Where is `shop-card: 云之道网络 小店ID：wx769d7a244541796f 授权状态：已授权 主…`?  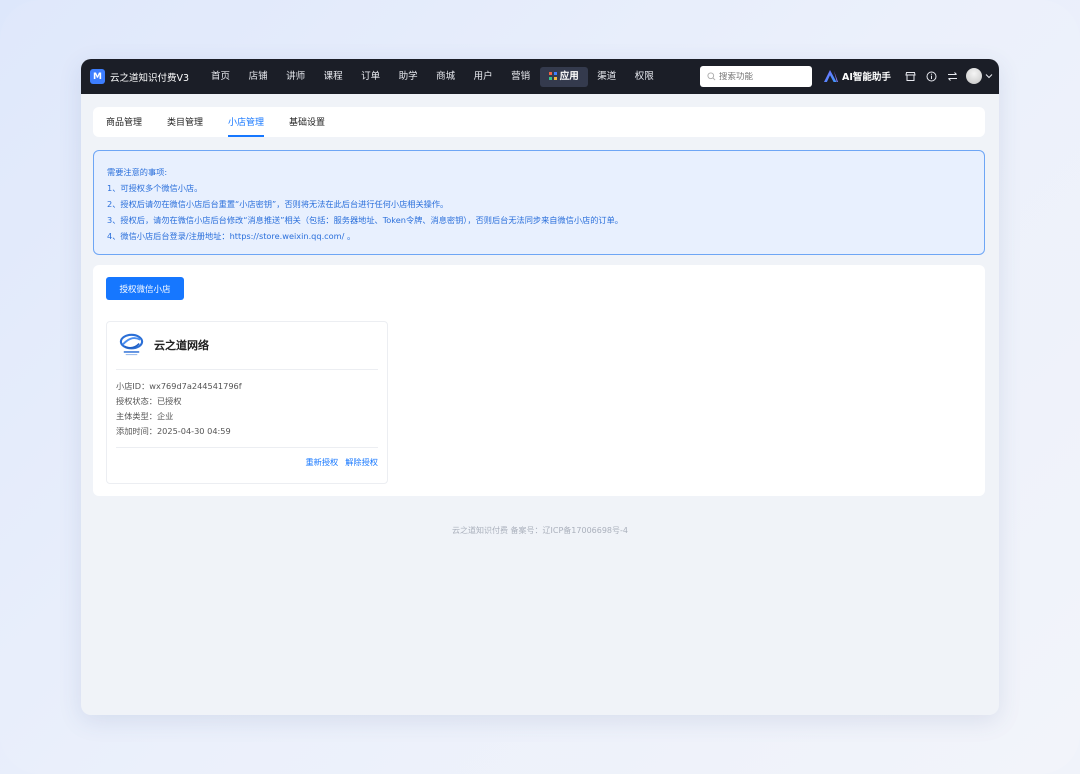
shop-card: 云之道网络 小店ID：wx769d7a244541796f 授权状态：已授权 主… is located at coordinates (247, 402).